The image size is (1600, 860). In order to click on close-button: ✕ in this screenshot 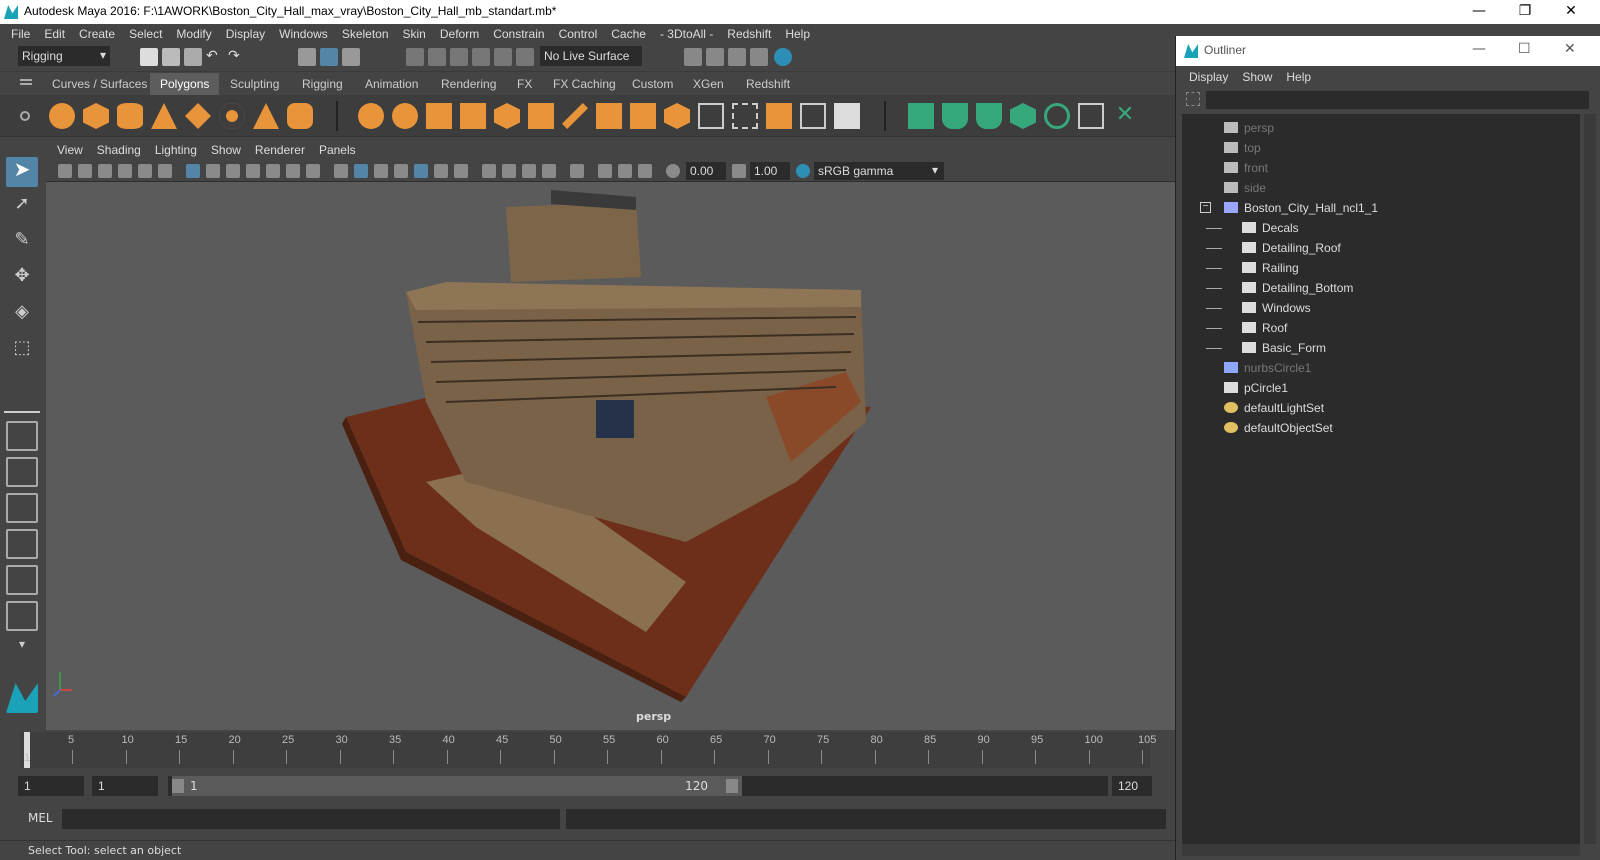, I will do `click(1571, 12)`.